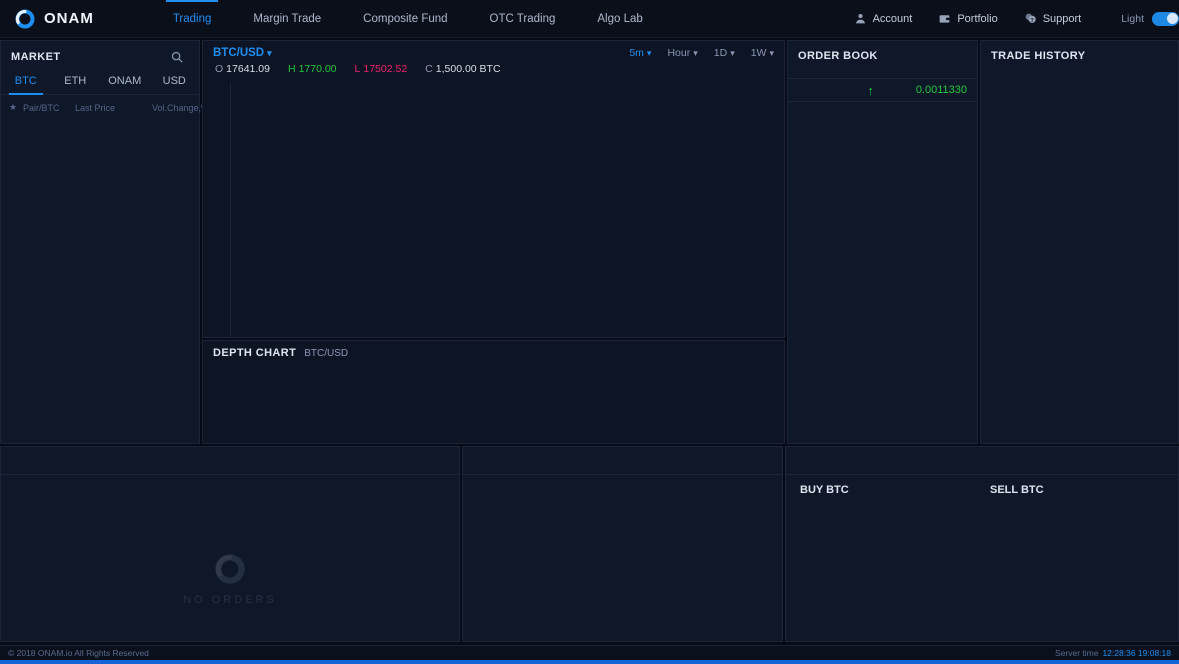 This screenshot has width=1179, height=664. Describe the element at coordinates (95, 107) in the screenshot. I see `market-col-last-price: Last Price` at that location.